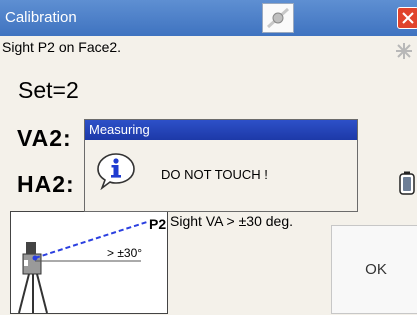 The width and height of the screenshot is (417, 315). I want to click on sight-caption: Sight VA > ±30 deg., so click(232, 221).